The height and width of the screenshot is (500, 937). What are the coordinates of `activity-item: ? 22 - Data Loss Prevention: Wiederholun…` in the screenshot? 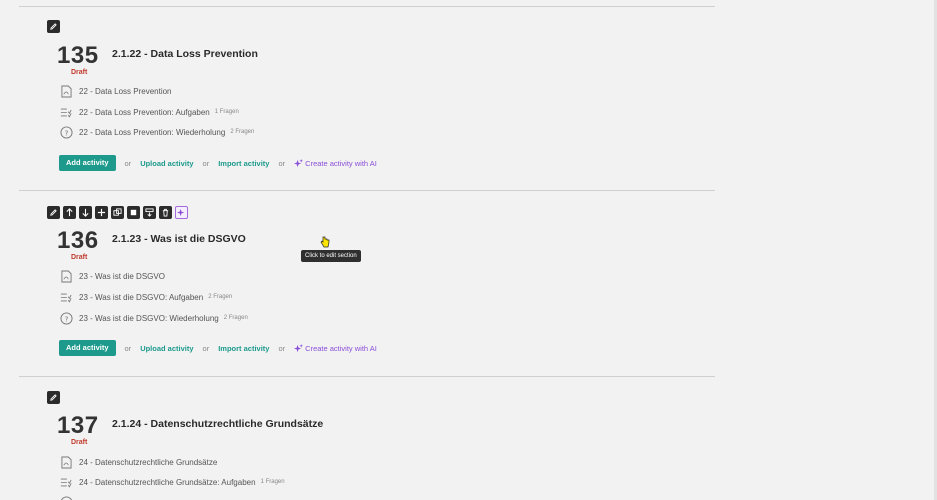 It's located at (156, 132).